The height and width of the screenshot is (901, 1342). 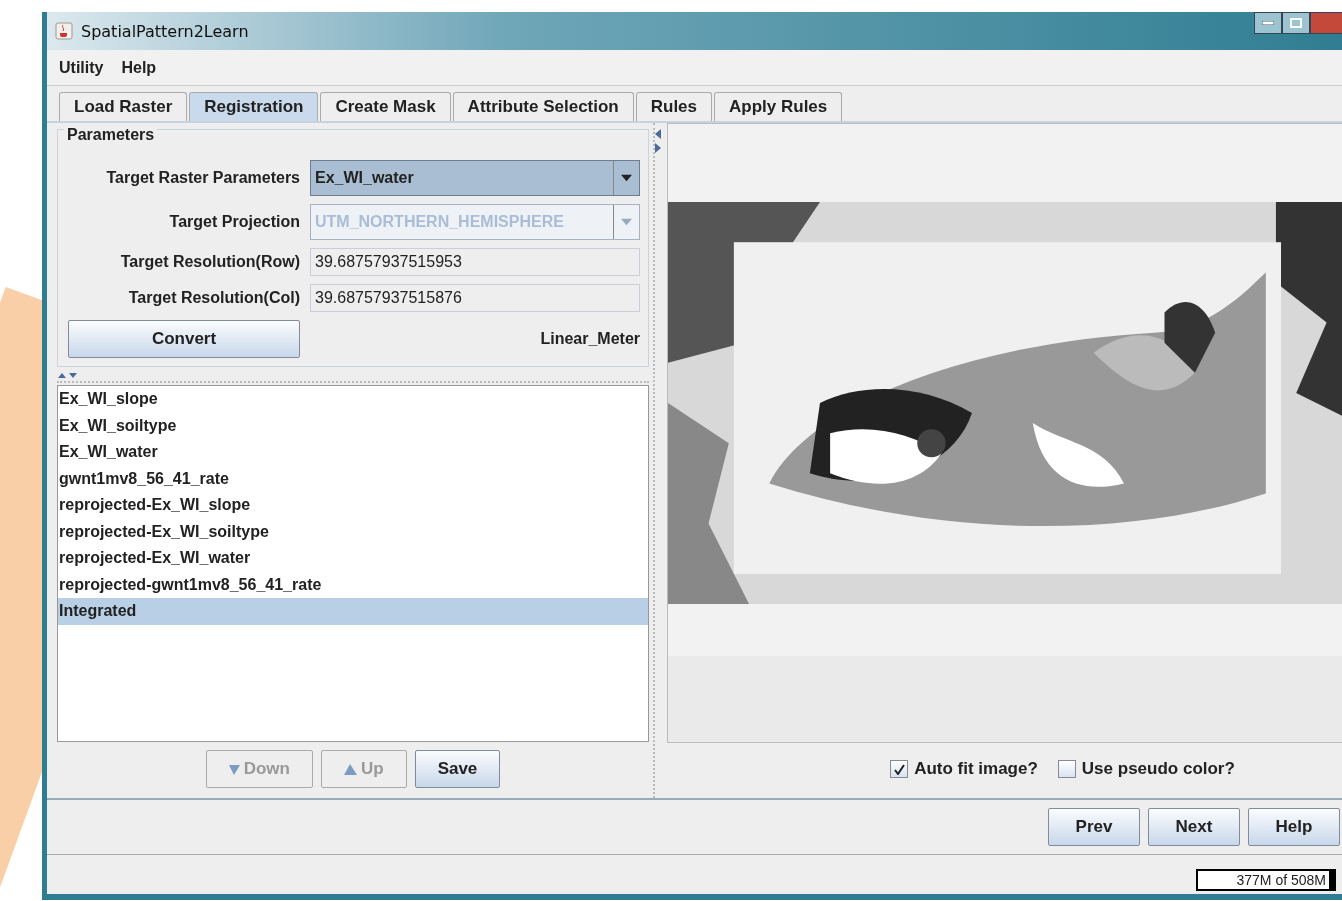 What do you see at coordinates (64, 31) in the screenshot?
I see `cup-icon` at bounding box center [64, 31].